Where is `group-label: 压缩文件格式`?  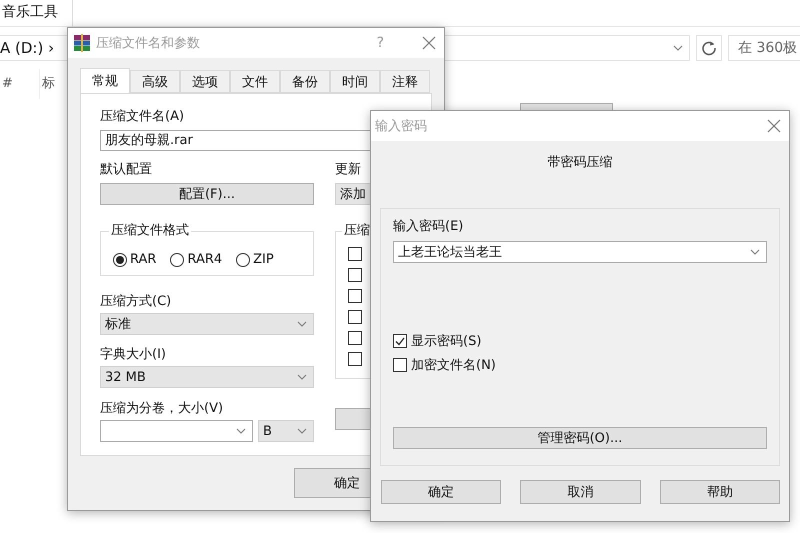 group-label: 压缩文件格式 is located at coordinates (150, 231).